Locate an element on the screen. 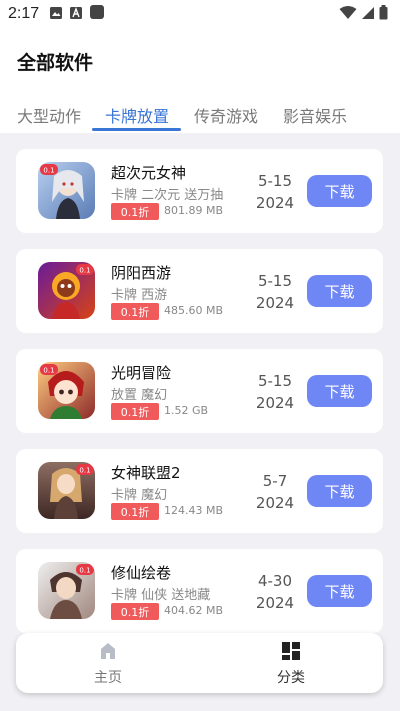 This screenshot has height=711, width=400. app-tags: 卡牌 二次元 送万抽 is located at coordinates (167, 195).